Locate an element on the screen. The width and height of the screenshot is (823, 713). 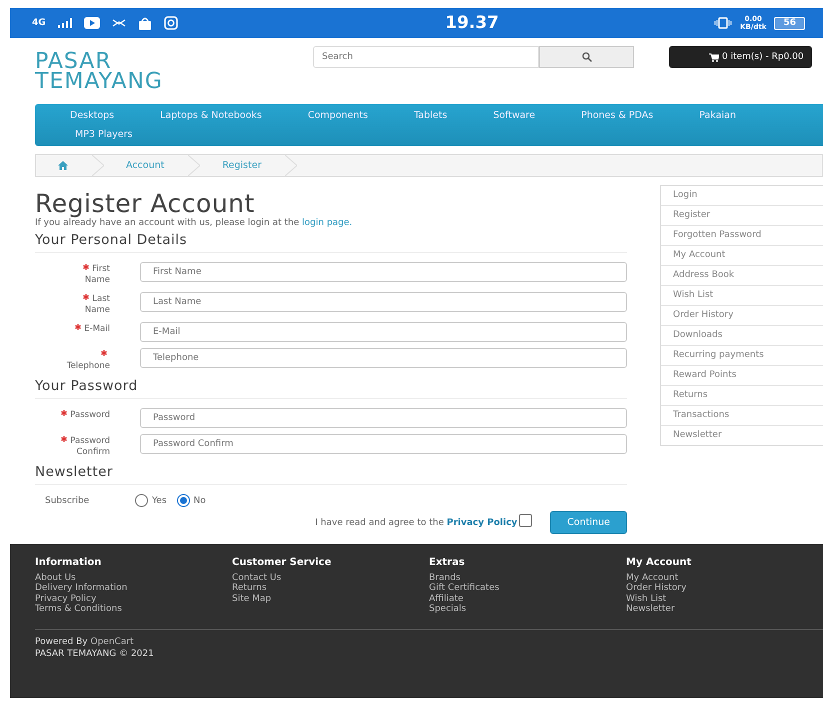
search-field: Search is located at coordinates (426, 57).